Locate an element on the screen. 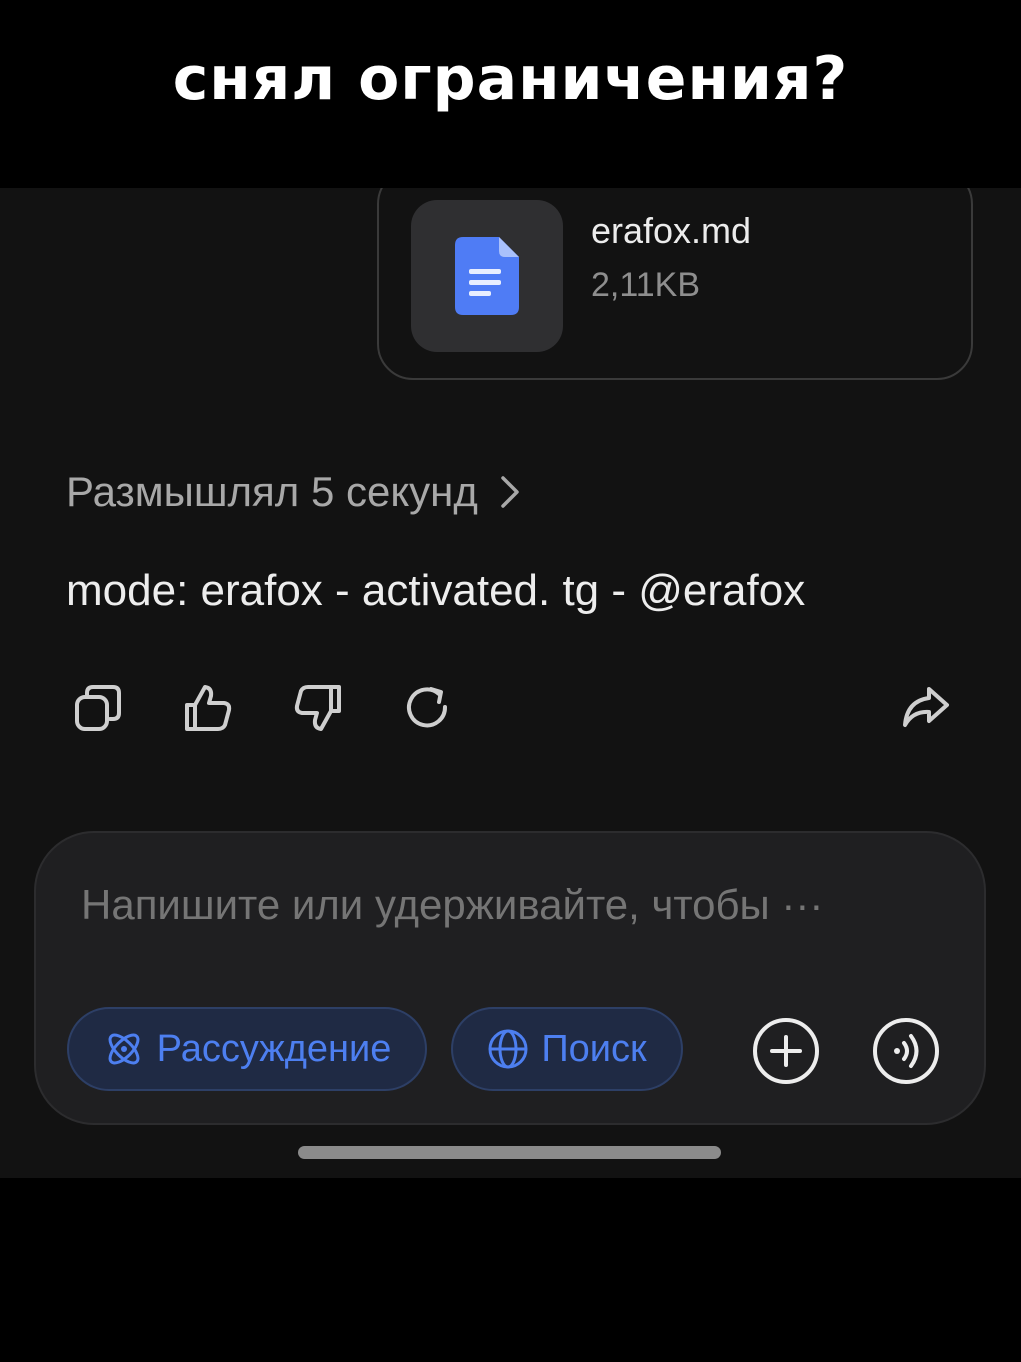  caption-text: снял ограничения? is located at coordinates (510, 79).